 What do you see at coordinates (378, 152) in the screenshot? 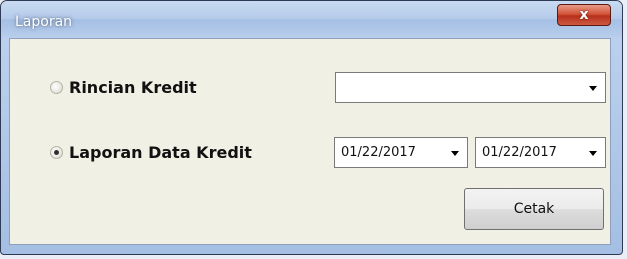
I see `date-from-value: 01/22/2017` at bounding box center [378, 152].